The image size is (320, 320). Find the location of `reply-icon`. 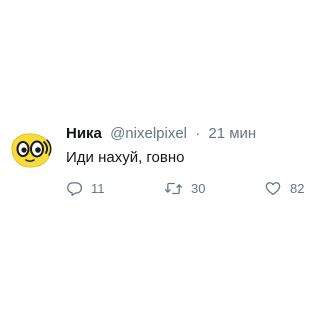

reply-icon is located at coordinates (75, 188).